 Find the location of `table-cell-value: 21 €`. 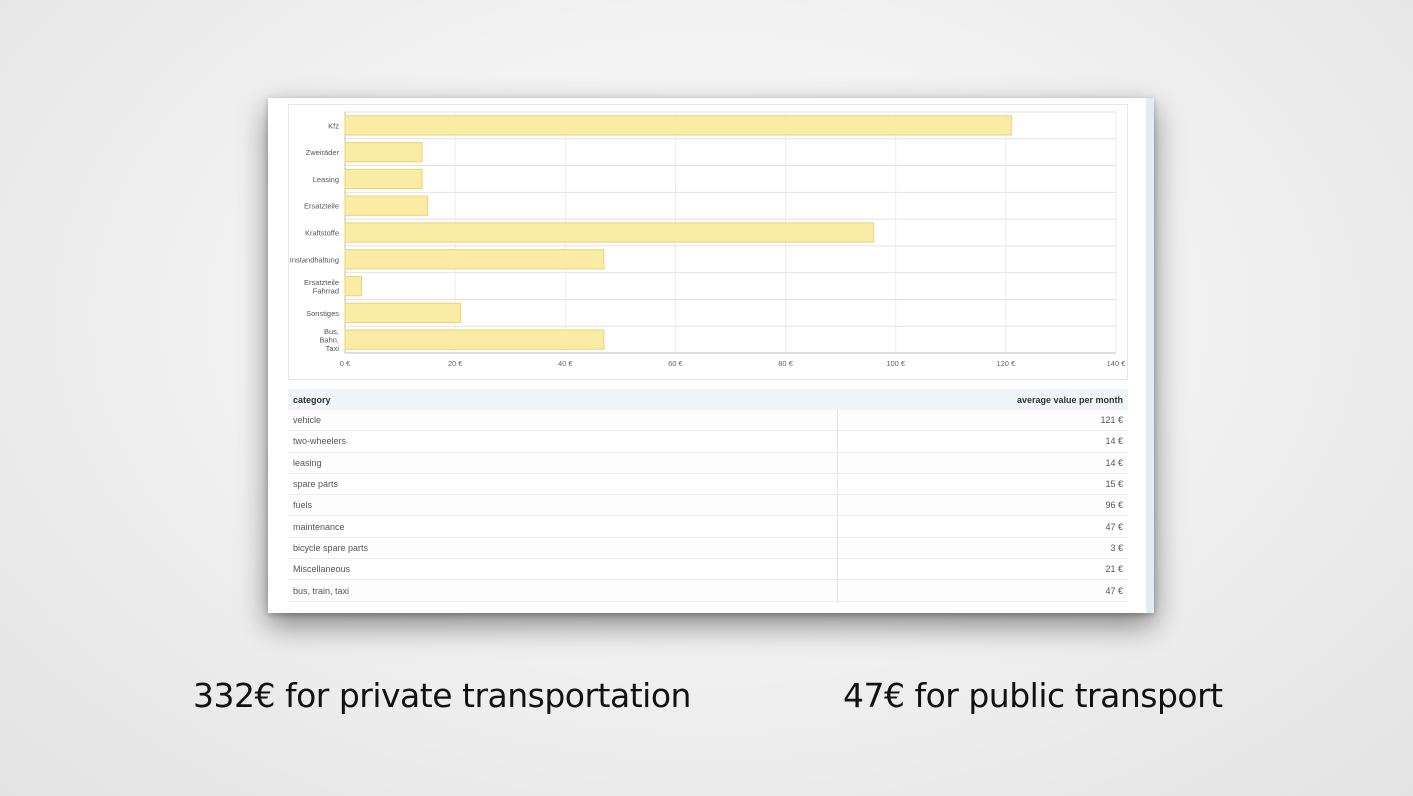

table-cell-value: 21 € is located at coordinates (982, 569).